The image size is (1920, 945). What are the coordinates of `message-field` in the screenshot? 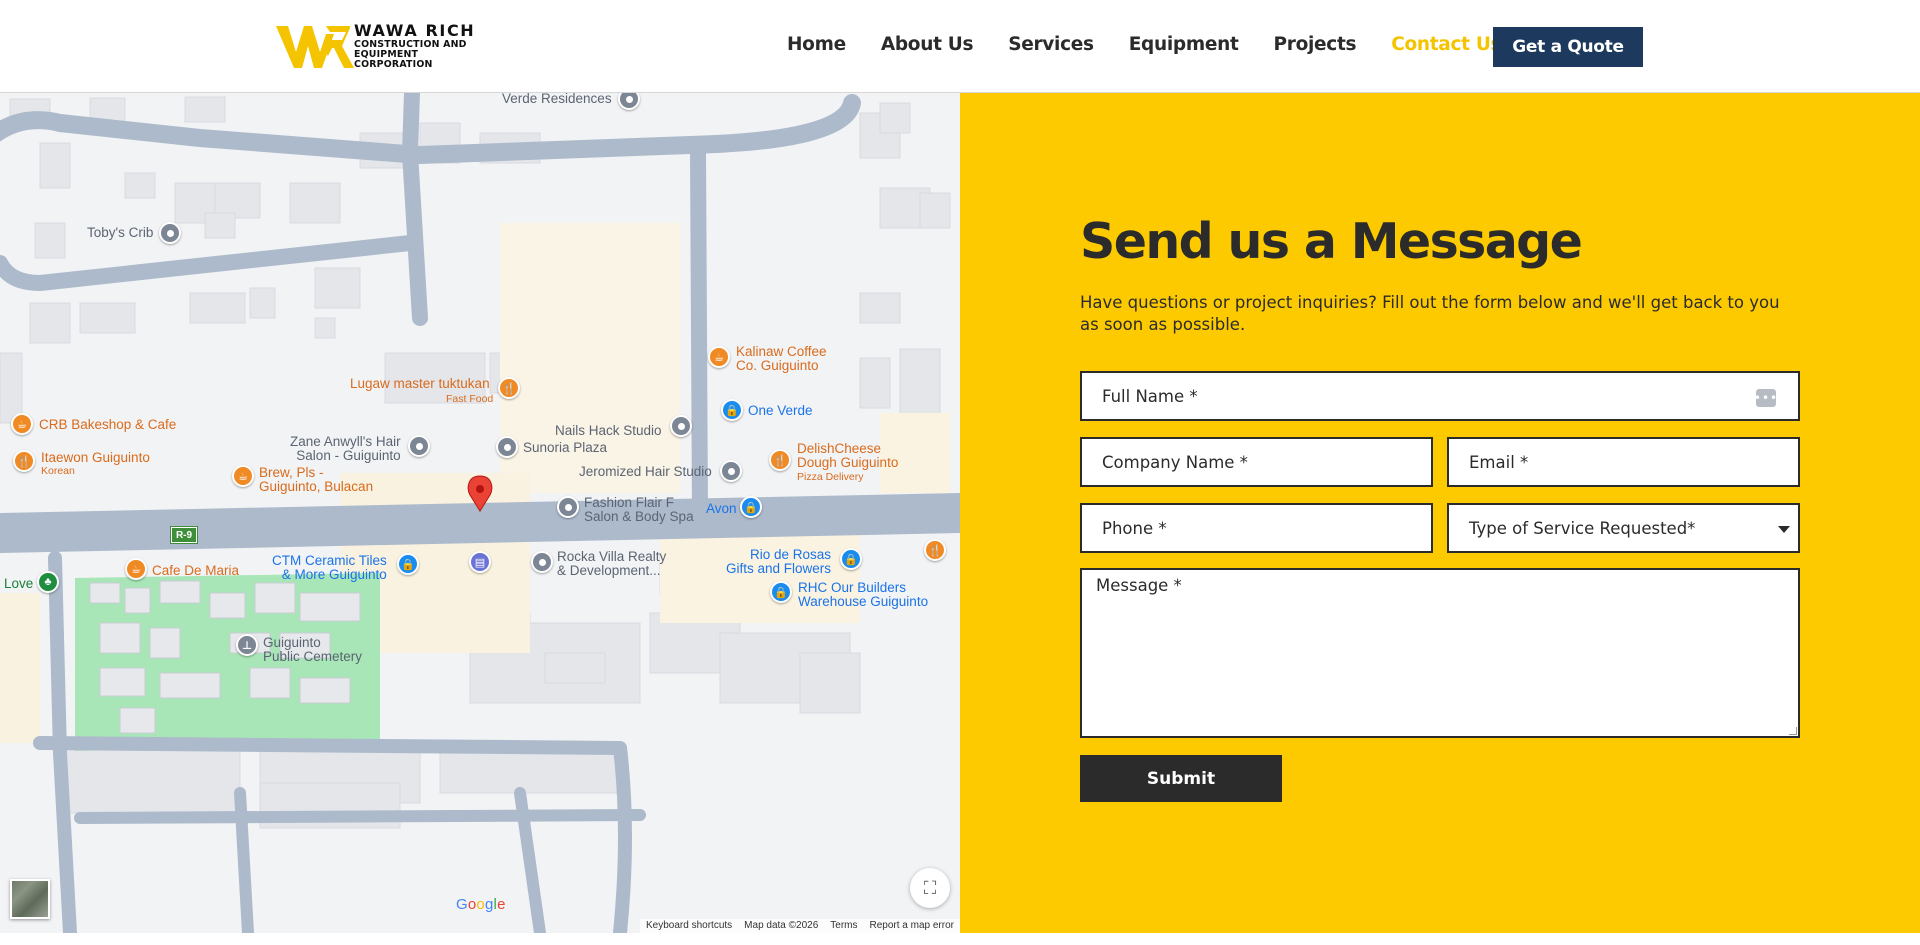 It's located at (1440, 653).